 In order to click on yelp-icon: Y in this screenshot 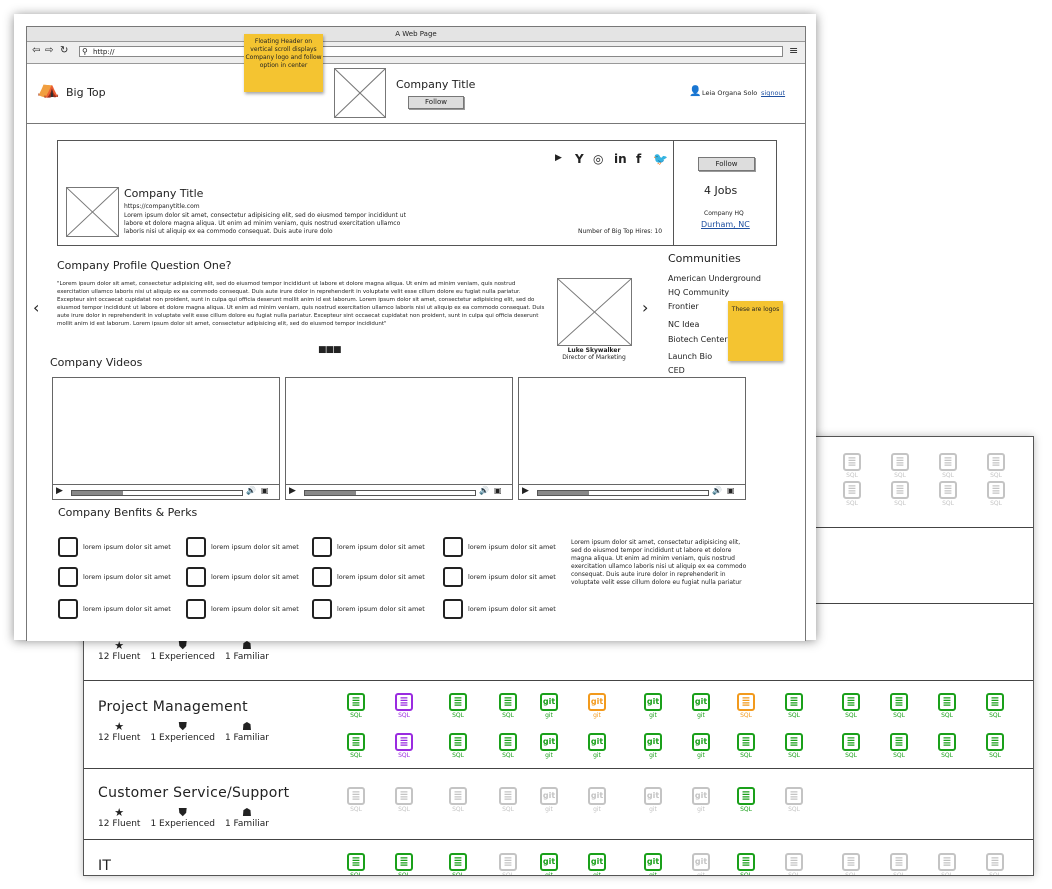, I will do `click(579, 159)`.